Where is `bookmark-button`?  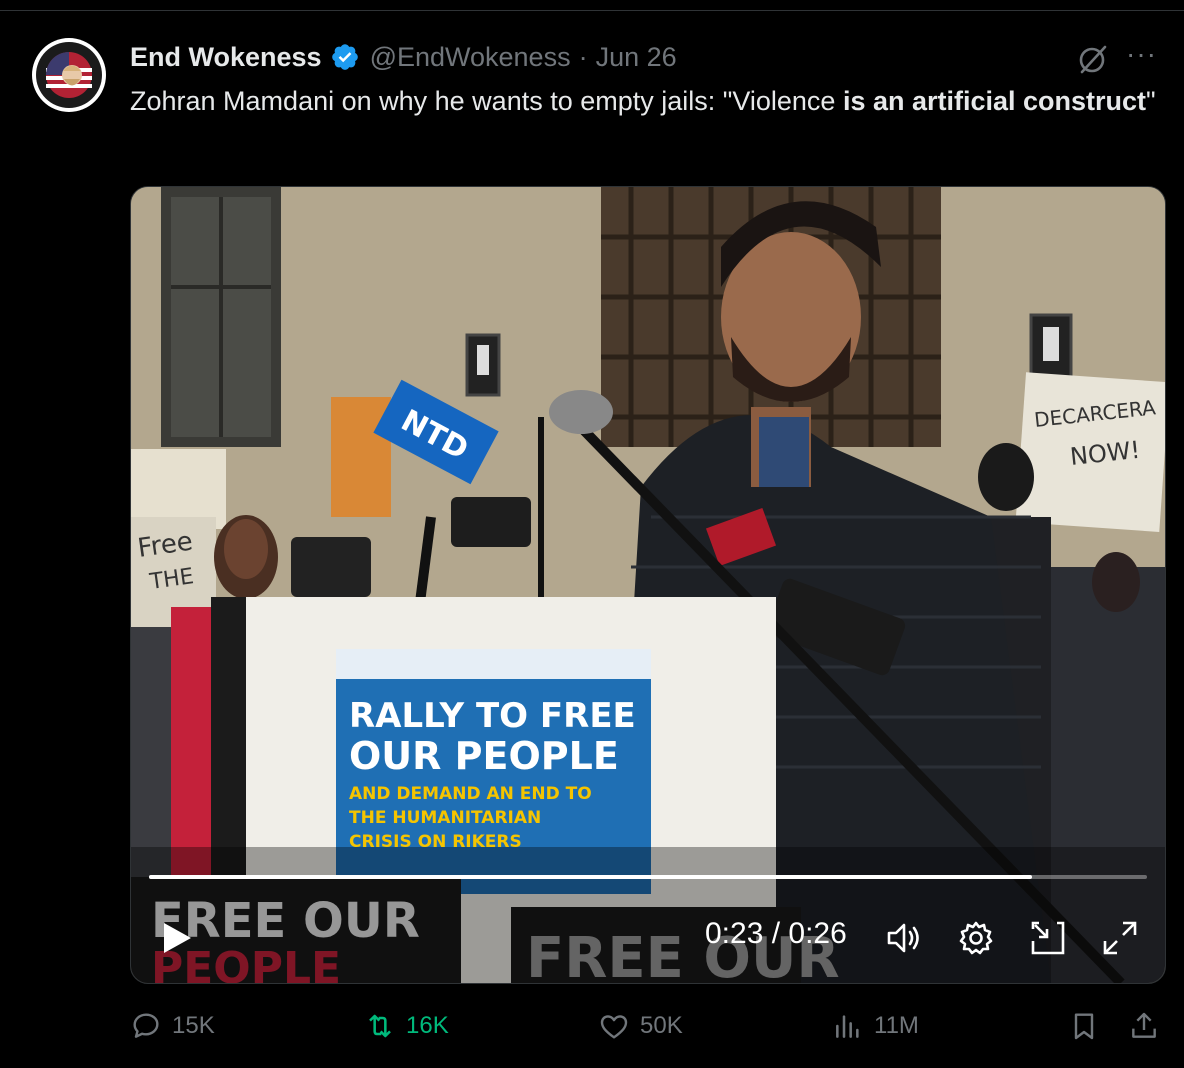
bookmark-button is located at coordinates (1089, 1026).